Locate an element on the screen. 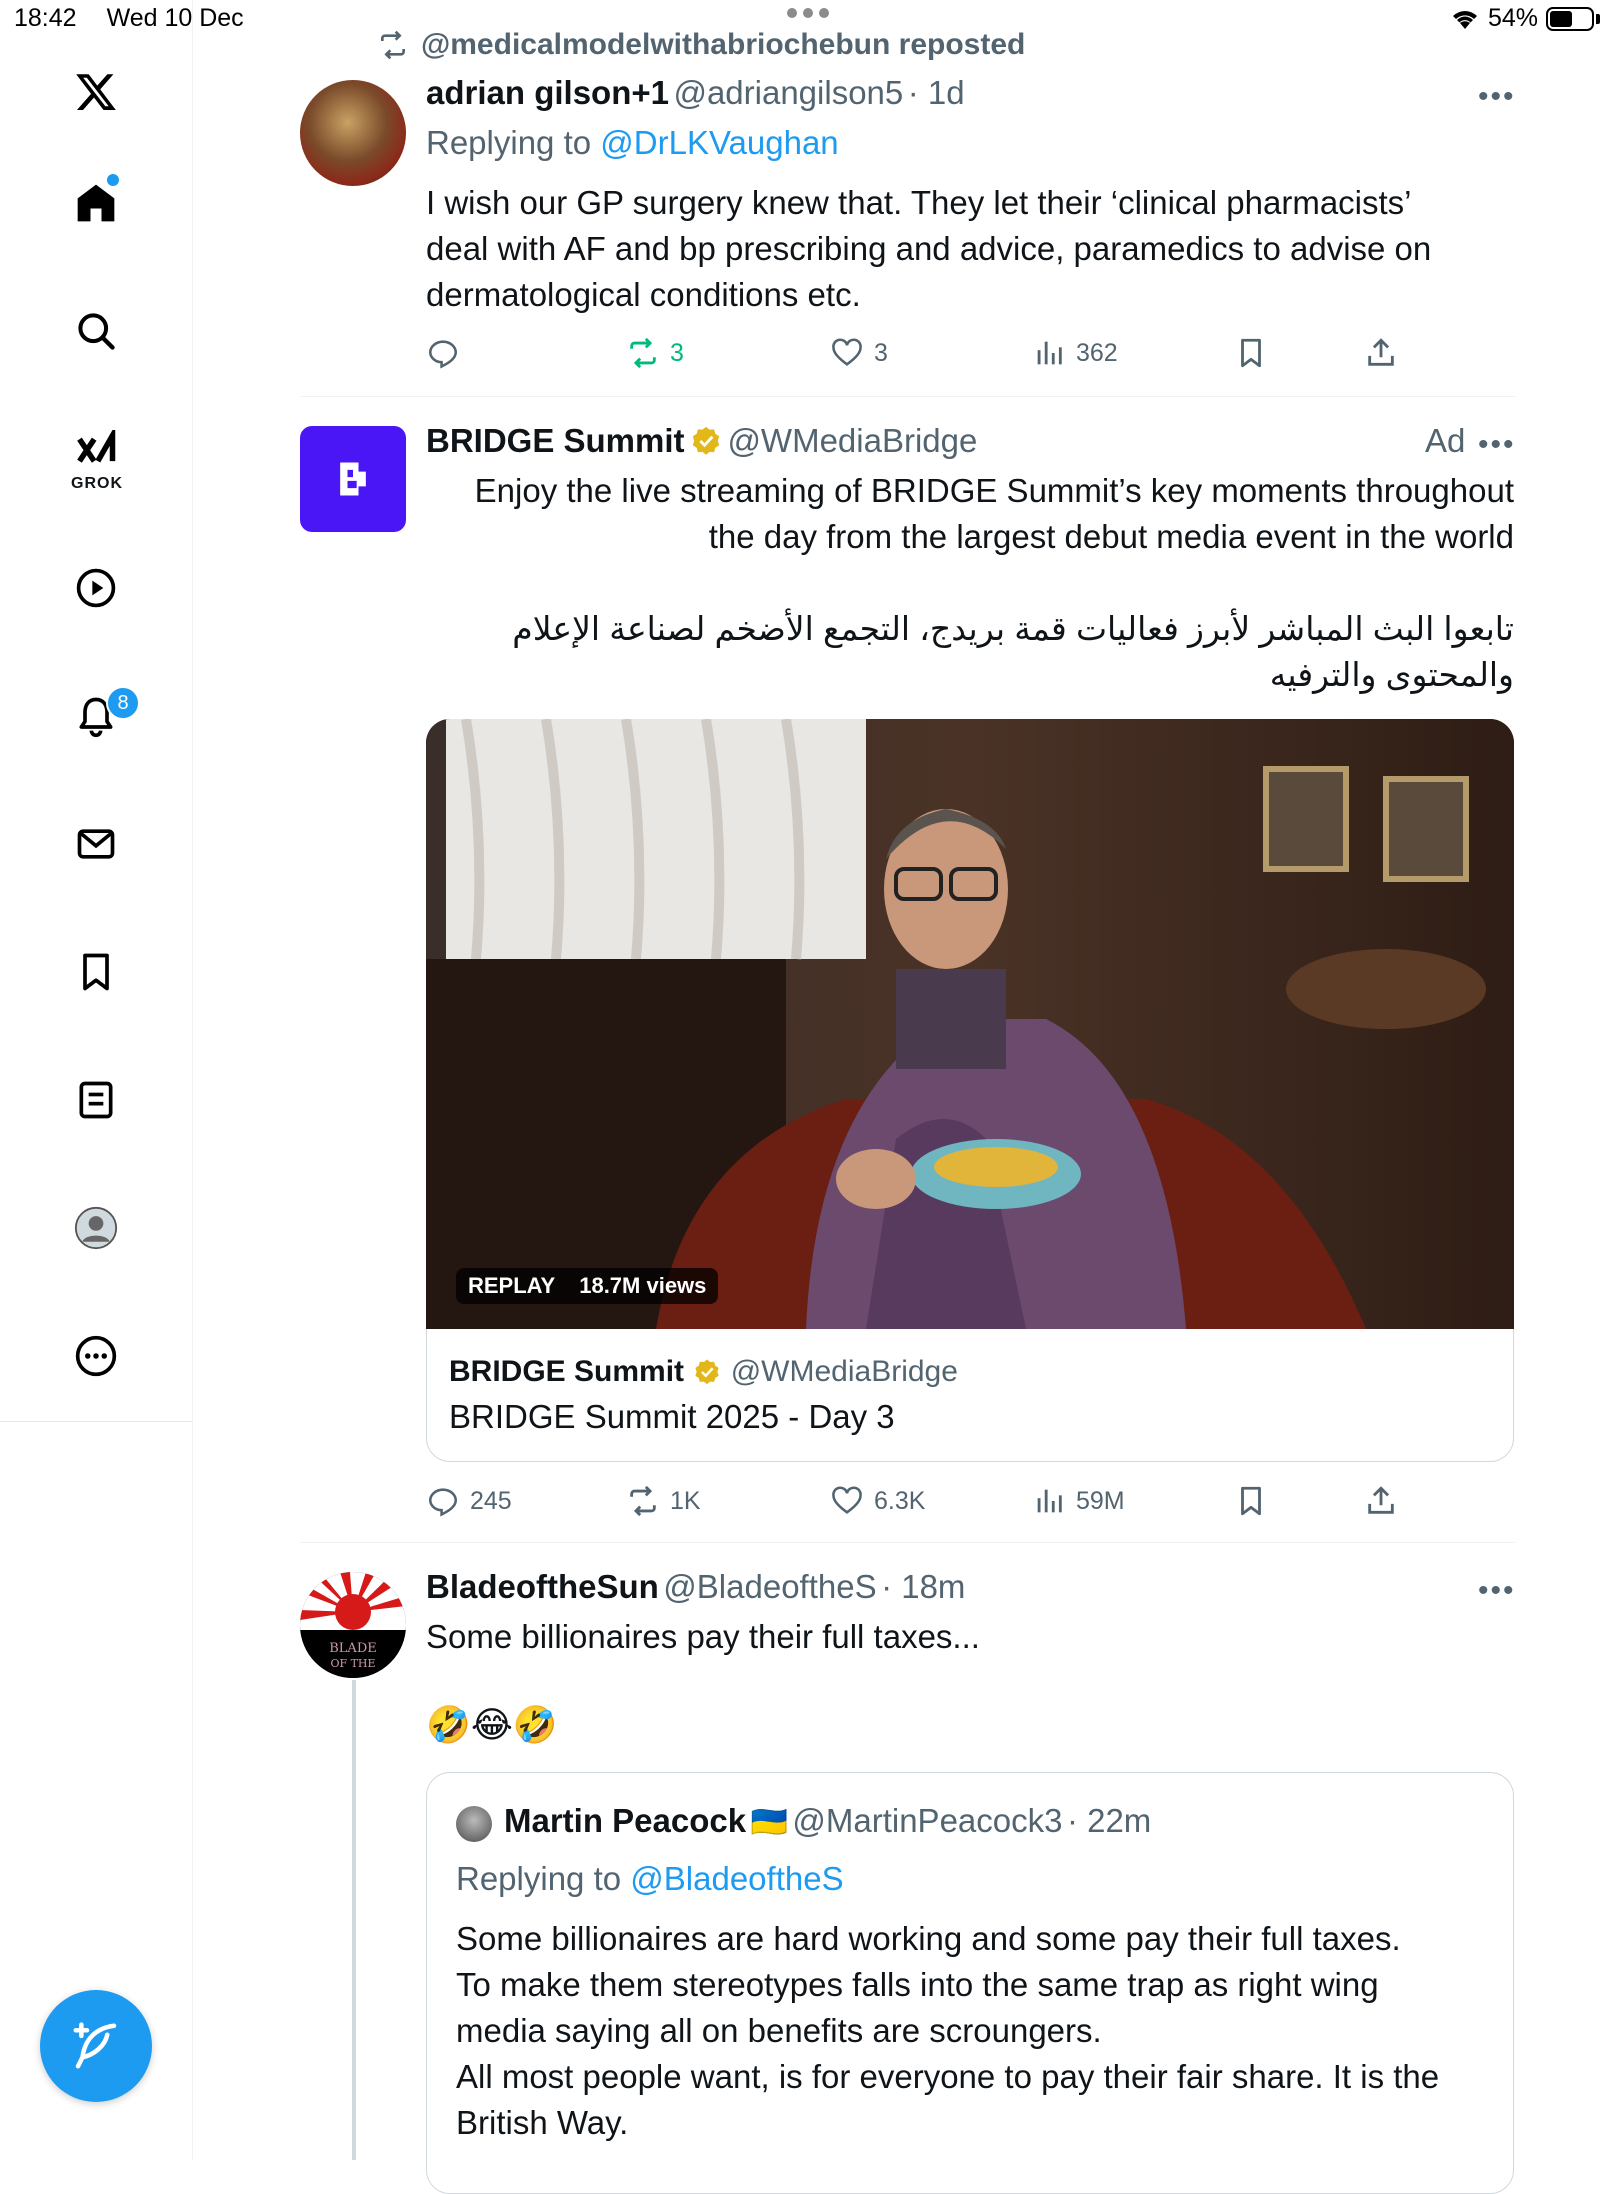 The image size is (1620, 2194). lists-icon is located at coordinates (96, 1100).